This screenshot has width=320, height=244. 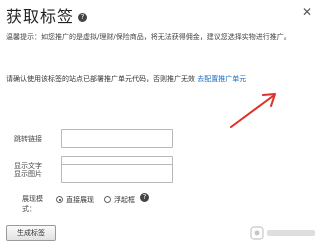 What do you see at coordinates (282, 233) in the screenshot?
I see `watermark-logo` at bounding box center [282, 233].